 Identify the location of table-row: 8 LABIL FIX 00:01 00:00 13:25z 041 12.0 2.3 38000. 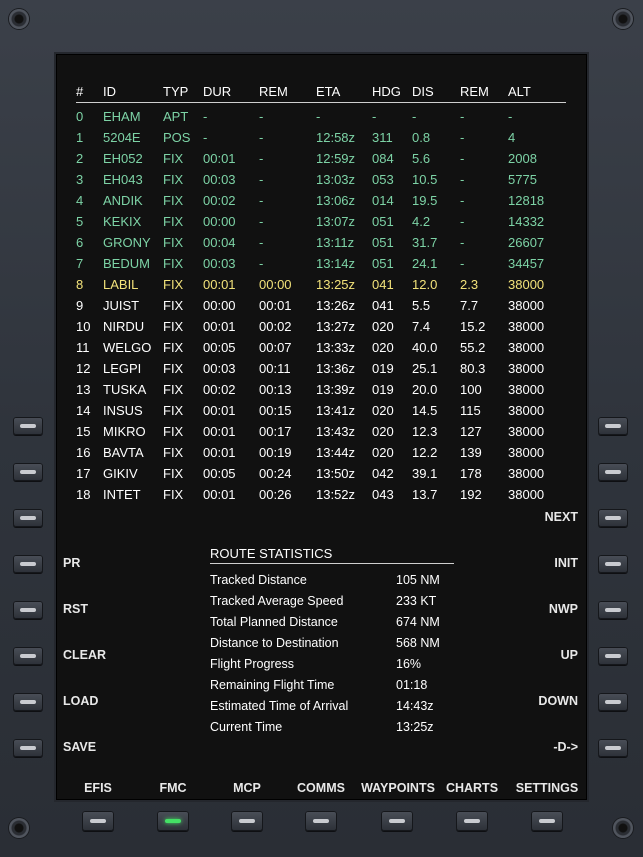
(321, 285).